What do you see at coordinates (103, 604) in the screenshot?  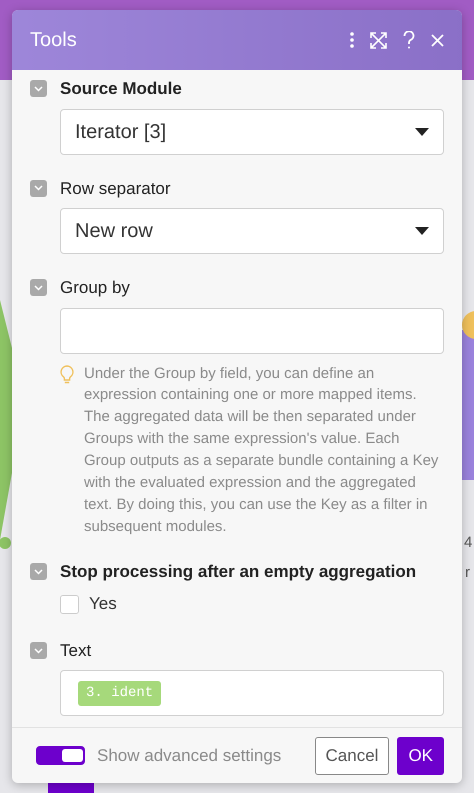 I see `checkbox-label: Yes` at bounding box center [103, 604].